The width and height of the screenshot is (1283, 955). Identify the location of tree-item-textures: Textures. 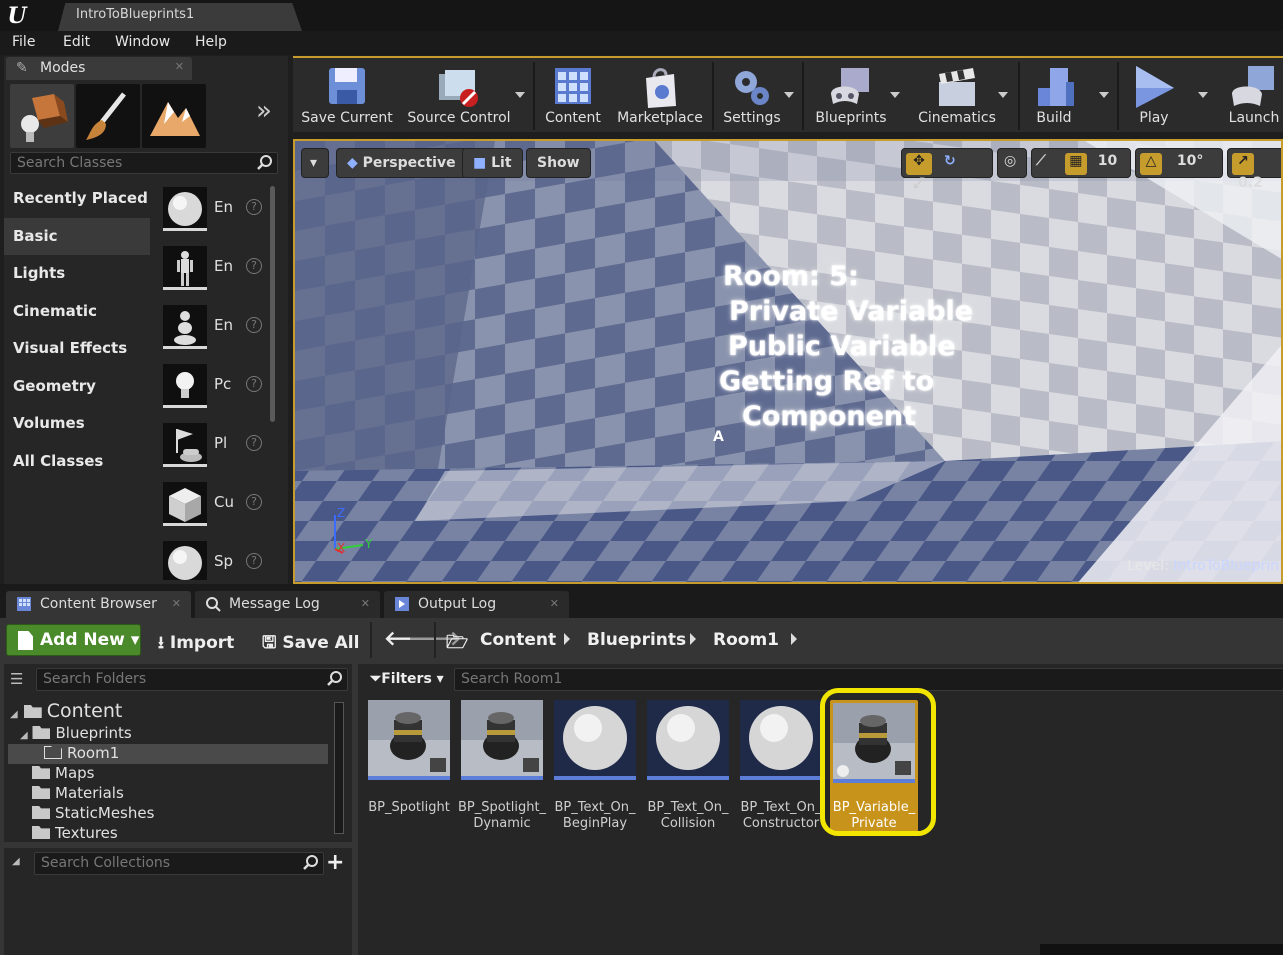
(75, 833).